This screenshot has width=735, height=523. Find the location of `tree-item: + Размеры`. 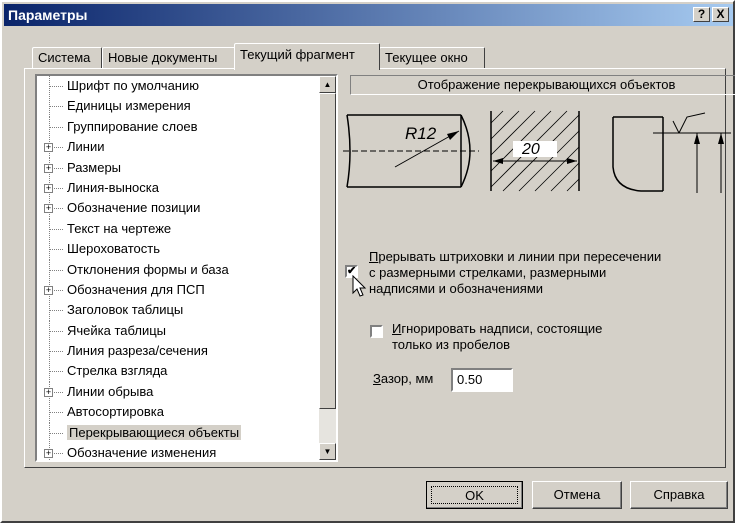

tree-item: + Размеры is located at coordinates (172, 168).